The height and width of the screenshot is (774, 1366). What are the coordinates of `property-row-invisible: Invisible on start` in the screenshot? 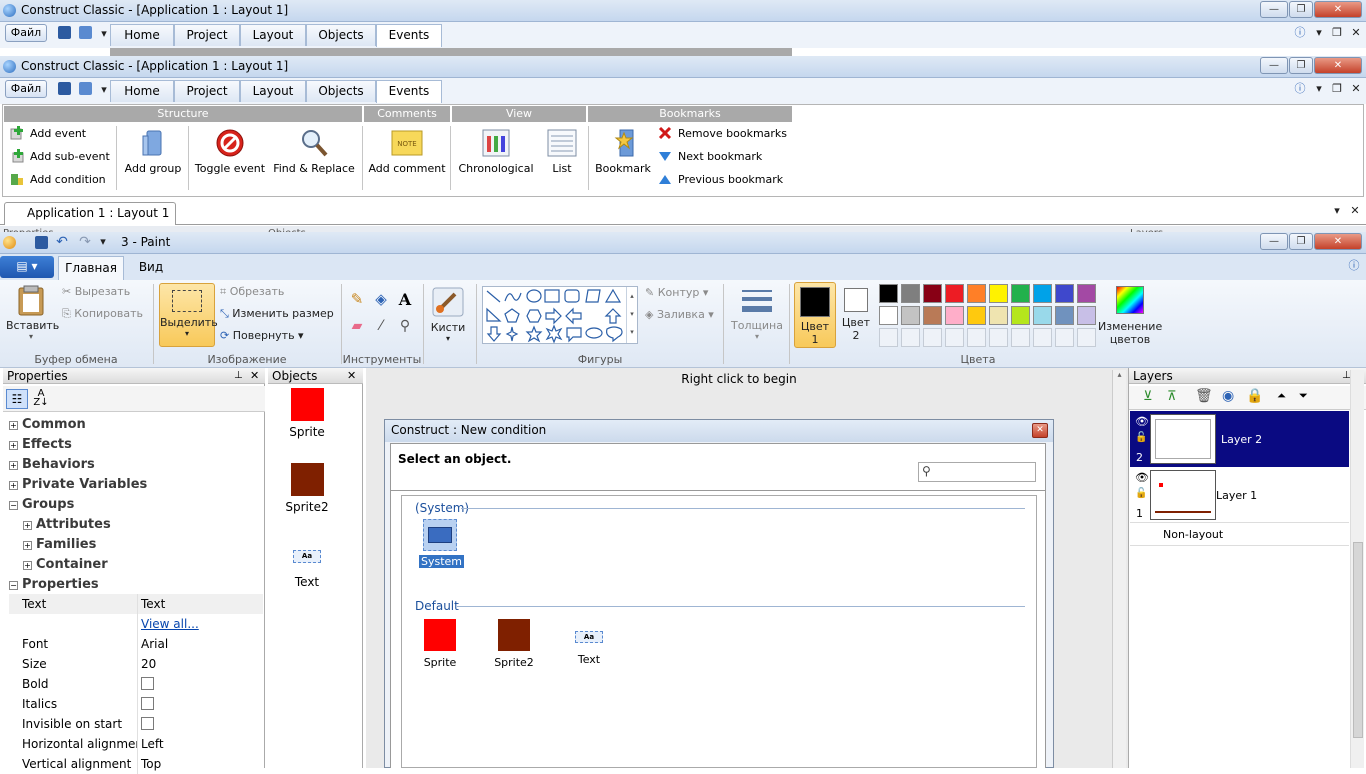 It's located at (136, 724).